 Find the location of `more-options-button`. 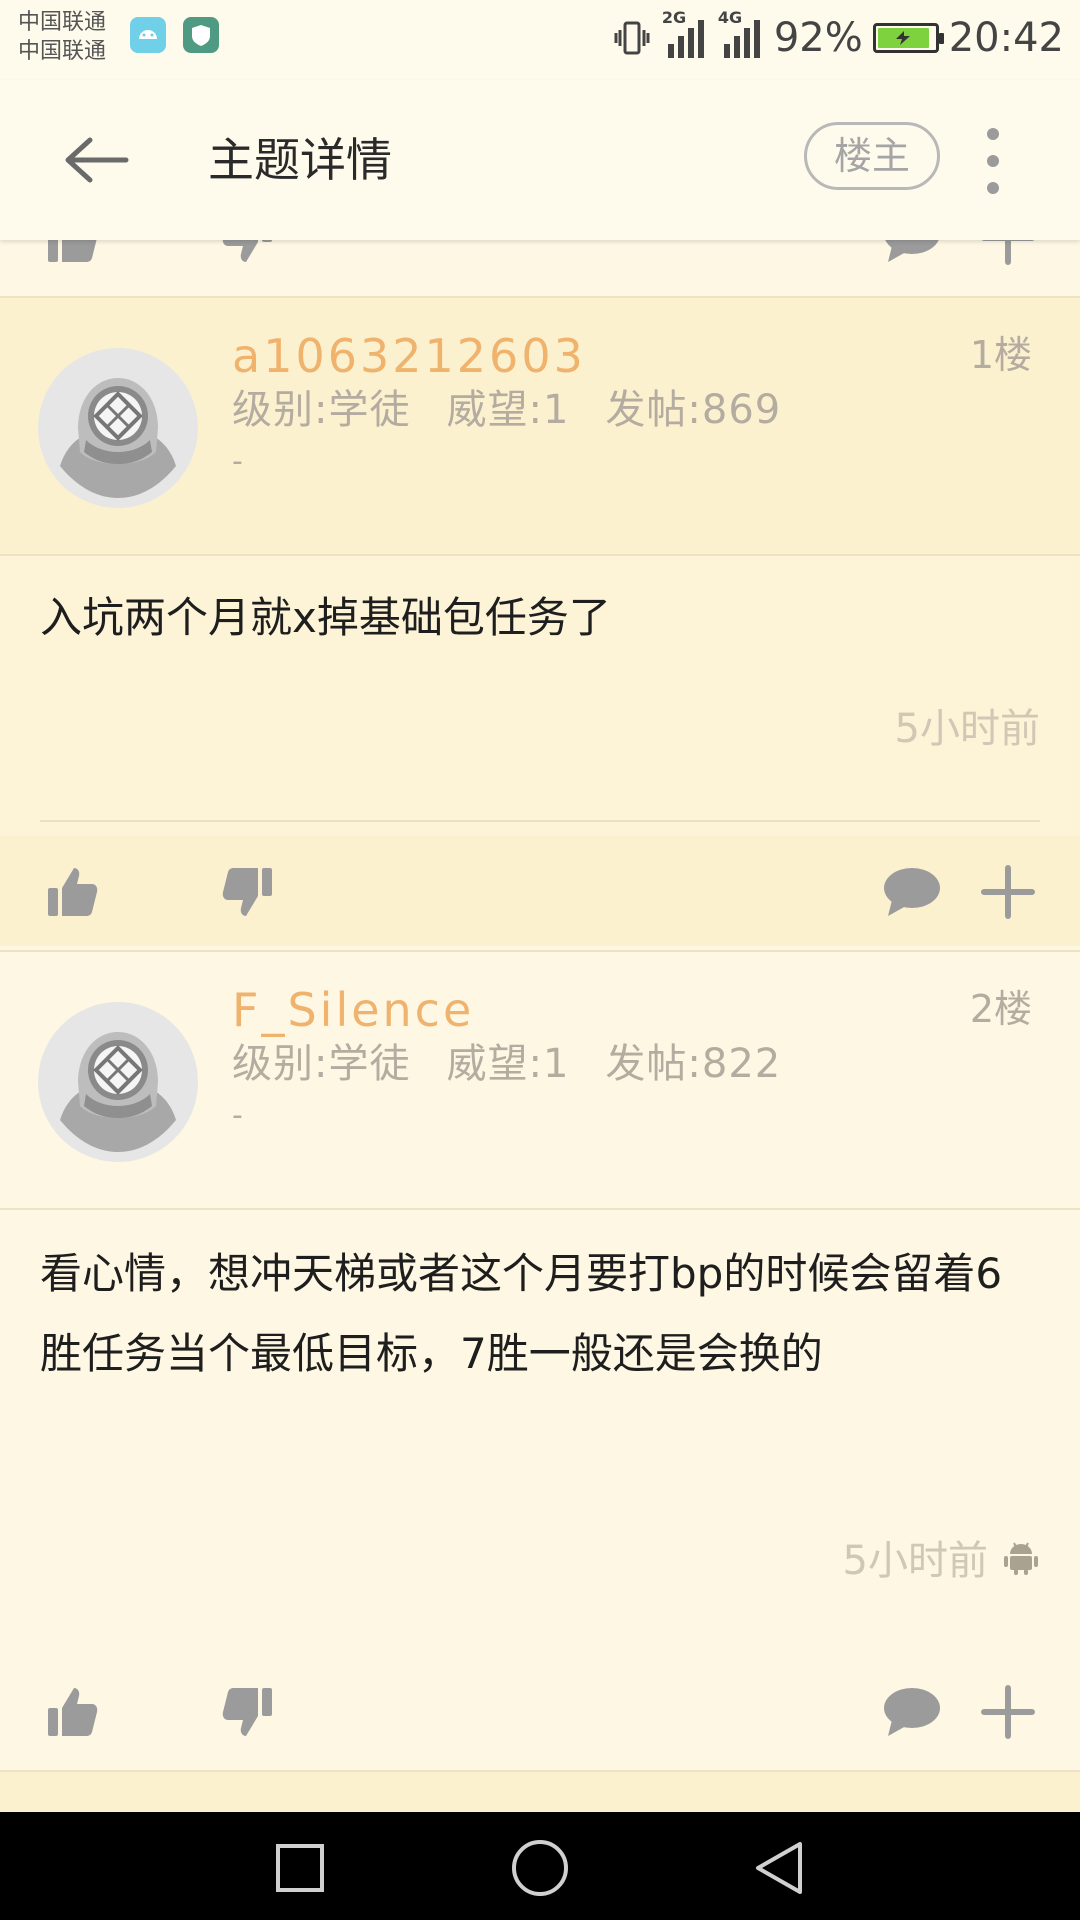

more-options-button is located at coordinates (993, 161).